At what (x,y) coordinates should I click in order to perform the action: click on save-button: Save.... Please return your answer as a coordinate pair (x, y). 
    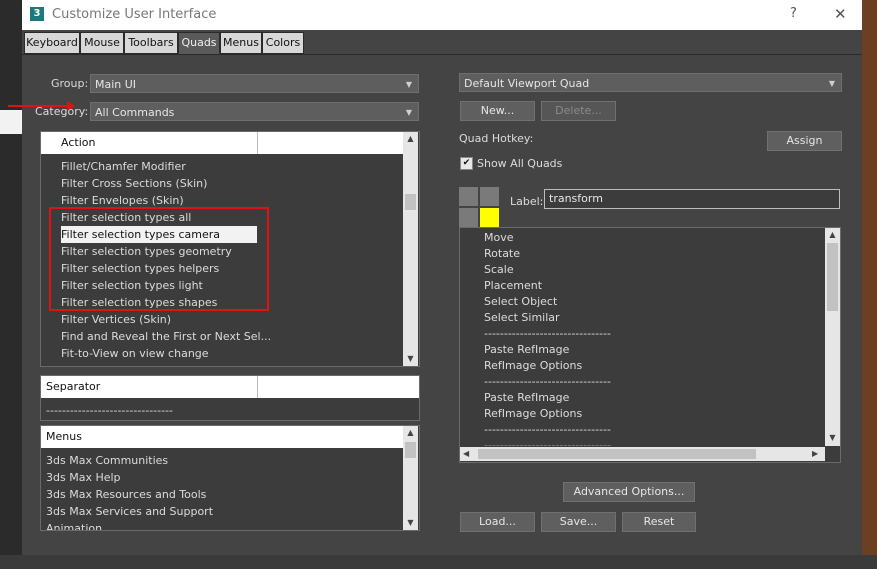
    Looking at the image, I should click on (578, 522).